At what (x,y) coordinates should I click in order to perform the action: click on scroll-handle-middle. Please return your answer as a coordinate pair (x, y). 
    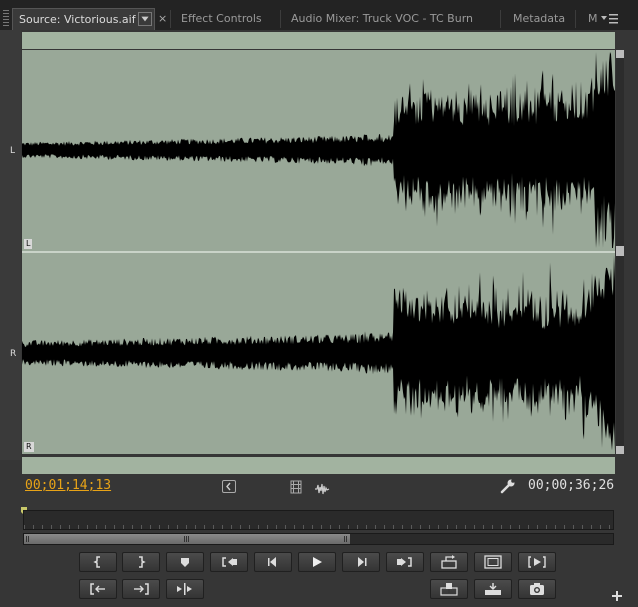
    Looking at the image, I should click on (620, 251).